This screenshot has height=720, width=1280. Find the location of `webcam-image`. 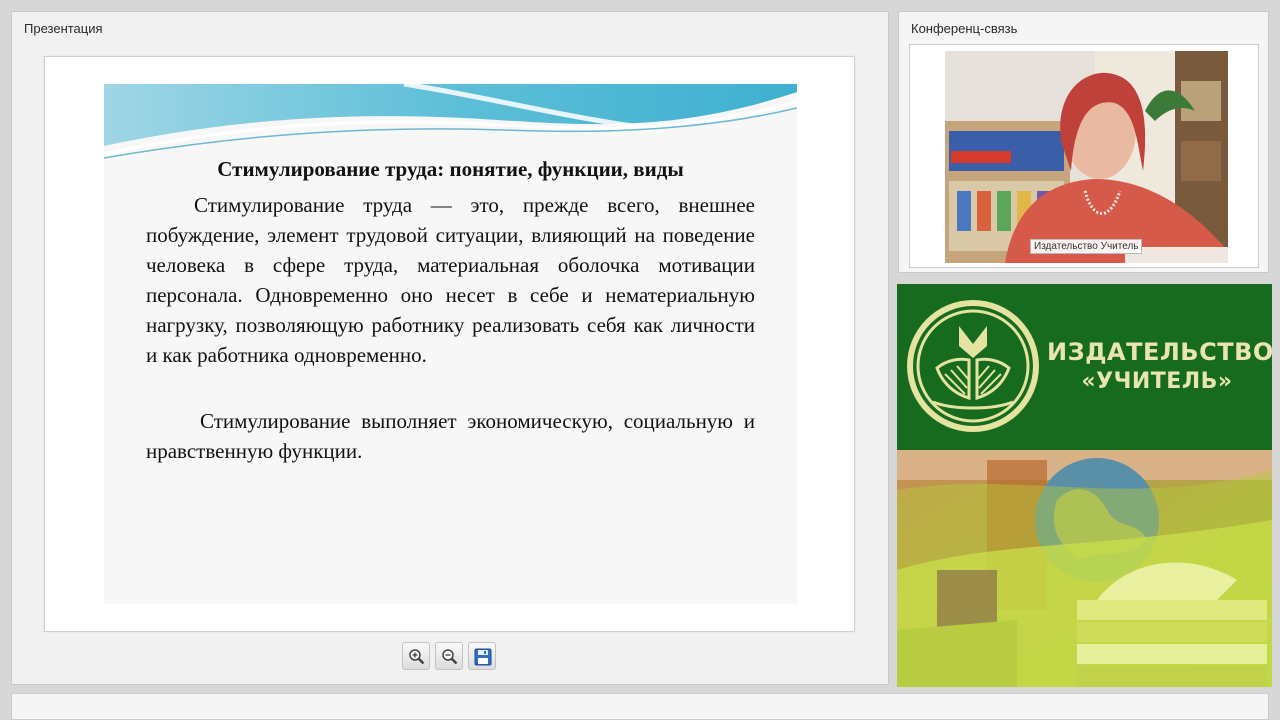

webcam-image is located at coordinates (1086, 157).